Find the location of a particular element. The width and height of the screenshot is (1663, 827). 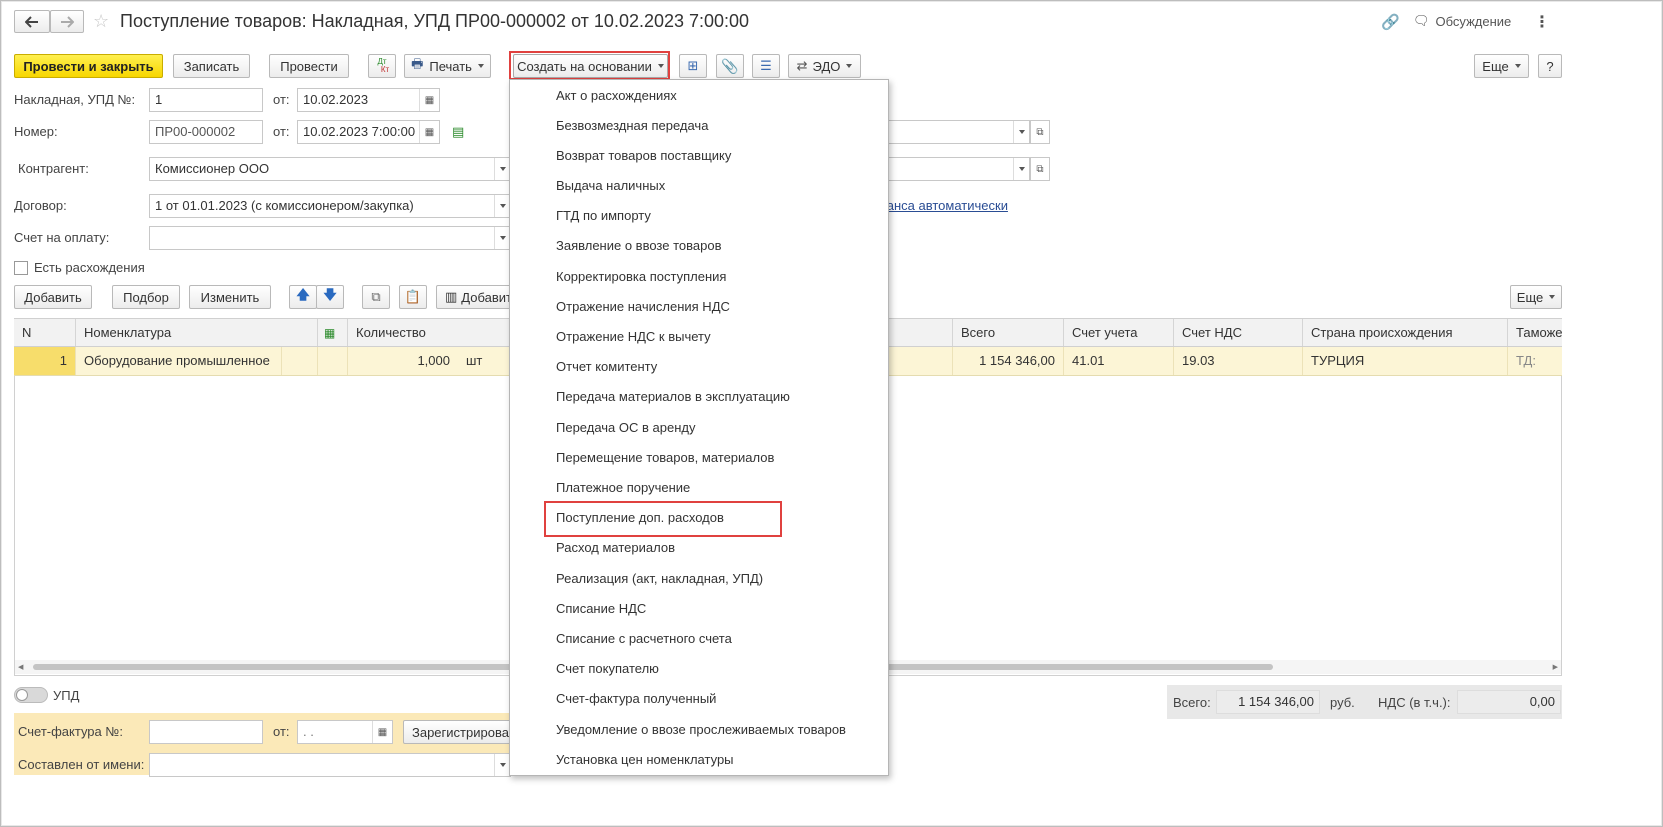

register-button: Зарегистрирова is located at coordinates (458, 732).